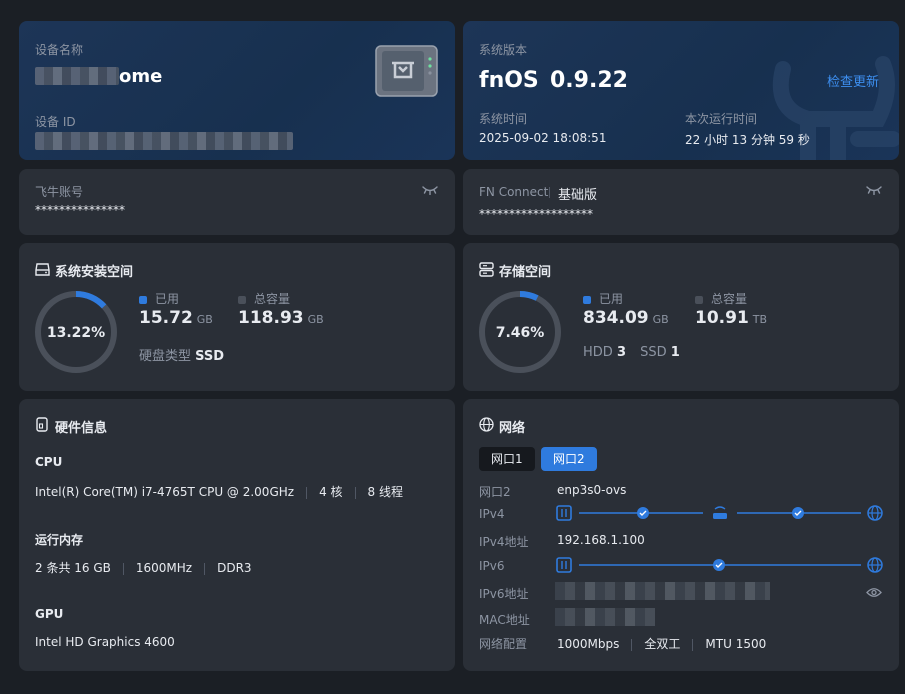  Describe the element at coordinates (59, 540) in the screenshot. I see `memory-label: 运行内存` at that location.